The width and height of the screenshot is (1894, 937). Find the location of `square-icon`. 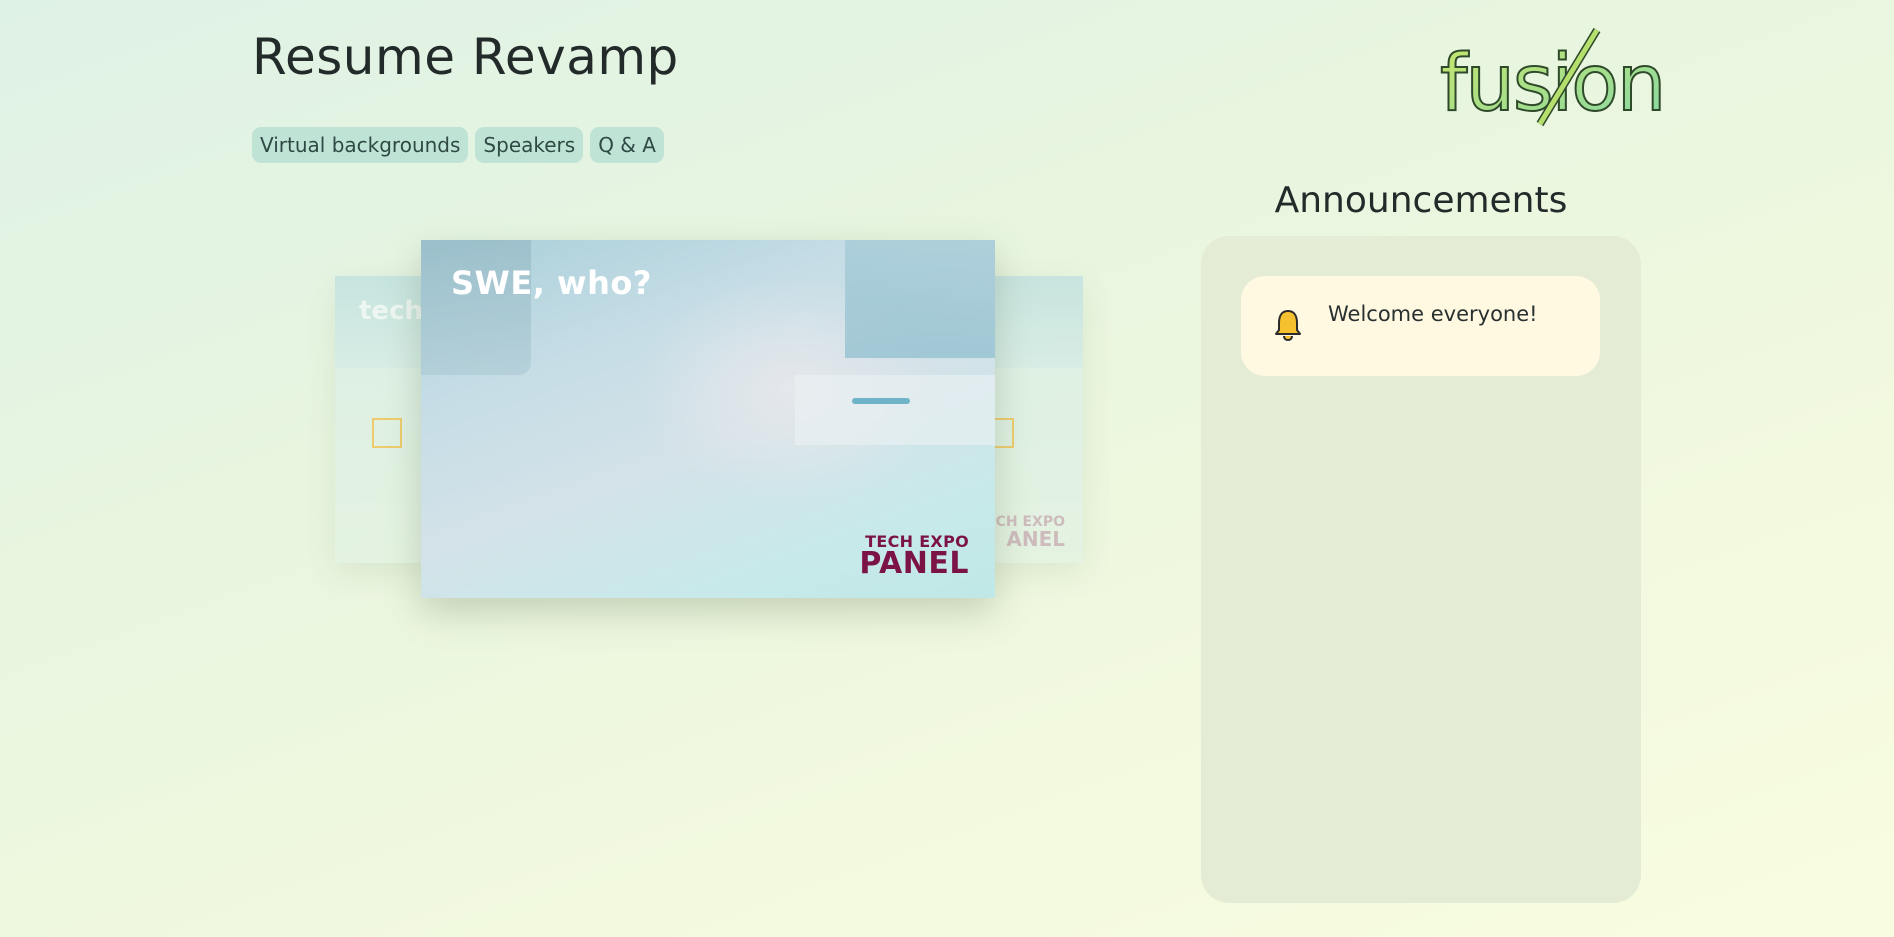

square-icon is located at coordinates (387, 433).